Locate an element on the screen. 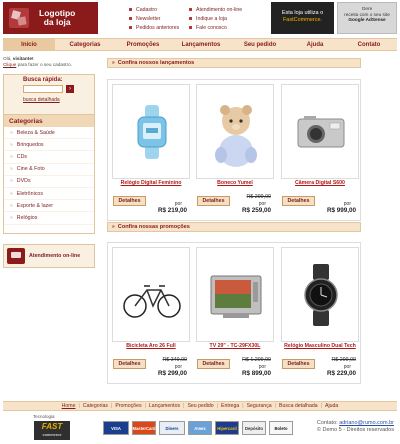  category-label: Relógios is located at coordinates (27, 217).